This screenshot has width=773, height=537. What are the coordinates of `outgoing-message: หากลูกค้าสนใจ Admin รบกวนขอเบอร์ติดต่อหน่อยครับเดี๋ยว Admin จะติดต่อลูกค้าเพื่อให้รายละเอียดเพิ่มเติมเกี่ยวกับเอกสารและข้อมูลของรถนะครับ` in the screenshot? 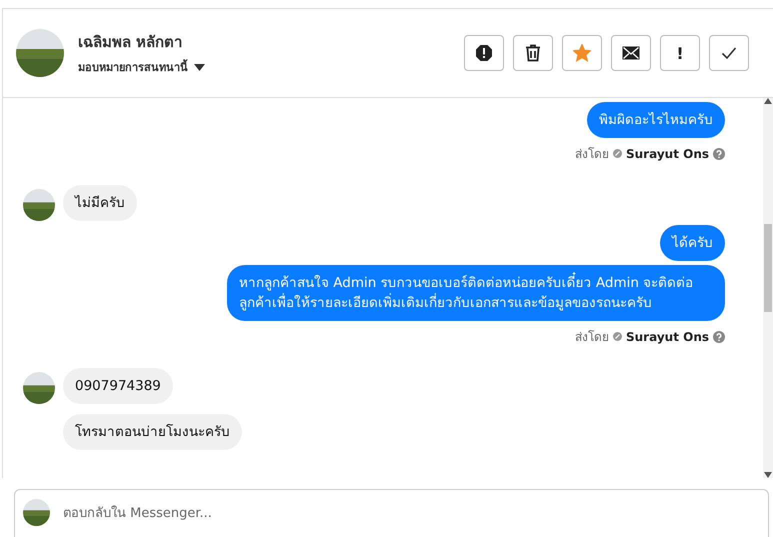 It's located at (476, 293).